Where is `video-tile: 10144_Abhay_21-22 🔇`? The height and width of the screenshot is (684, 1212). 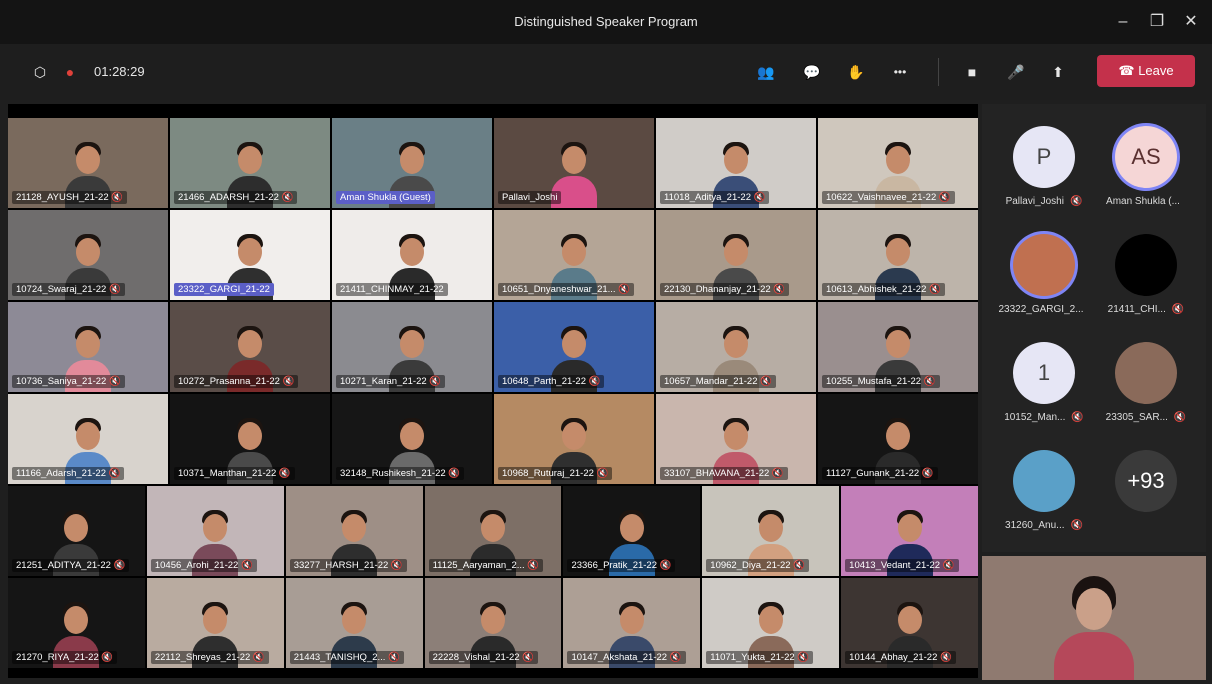
video-tile: 10144_Abhay_21-22 🔇 is located at coordinates (910, 623).